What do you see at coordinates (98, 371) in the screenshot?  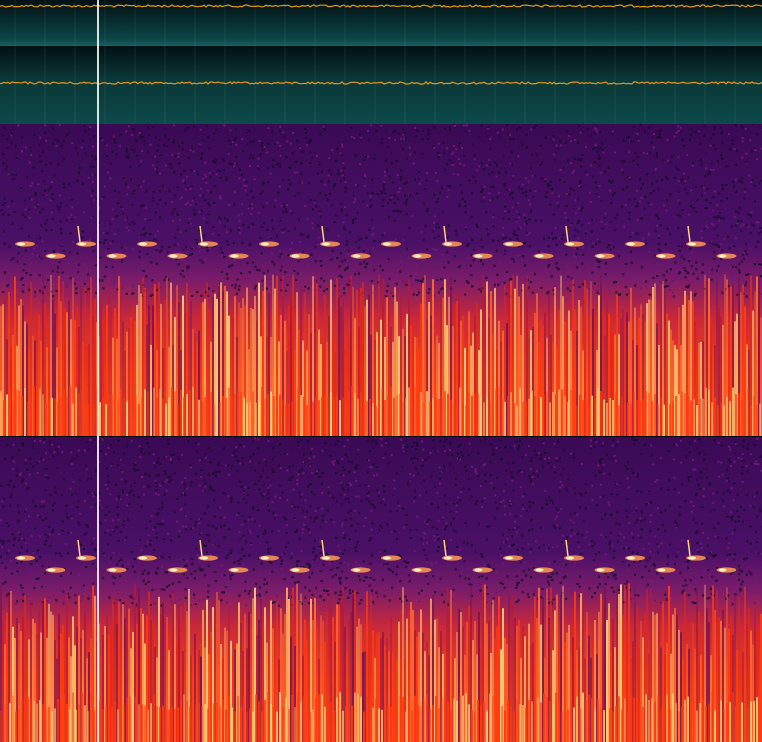 I see `playhead-cursor` at bounding box center [98, 371].